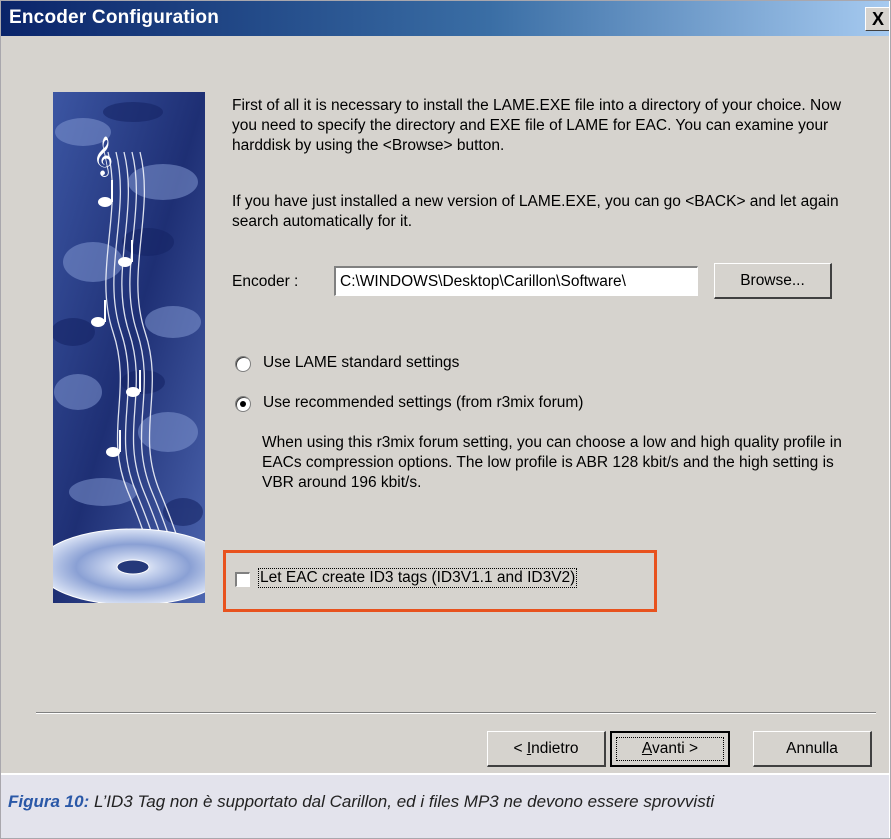 The width and height of the screenshot is (891, 839). What do you see at coordinates (265, 281) in the screenshot?
I see `encoder-label: Encoder :` at bounding box center [265, 281].